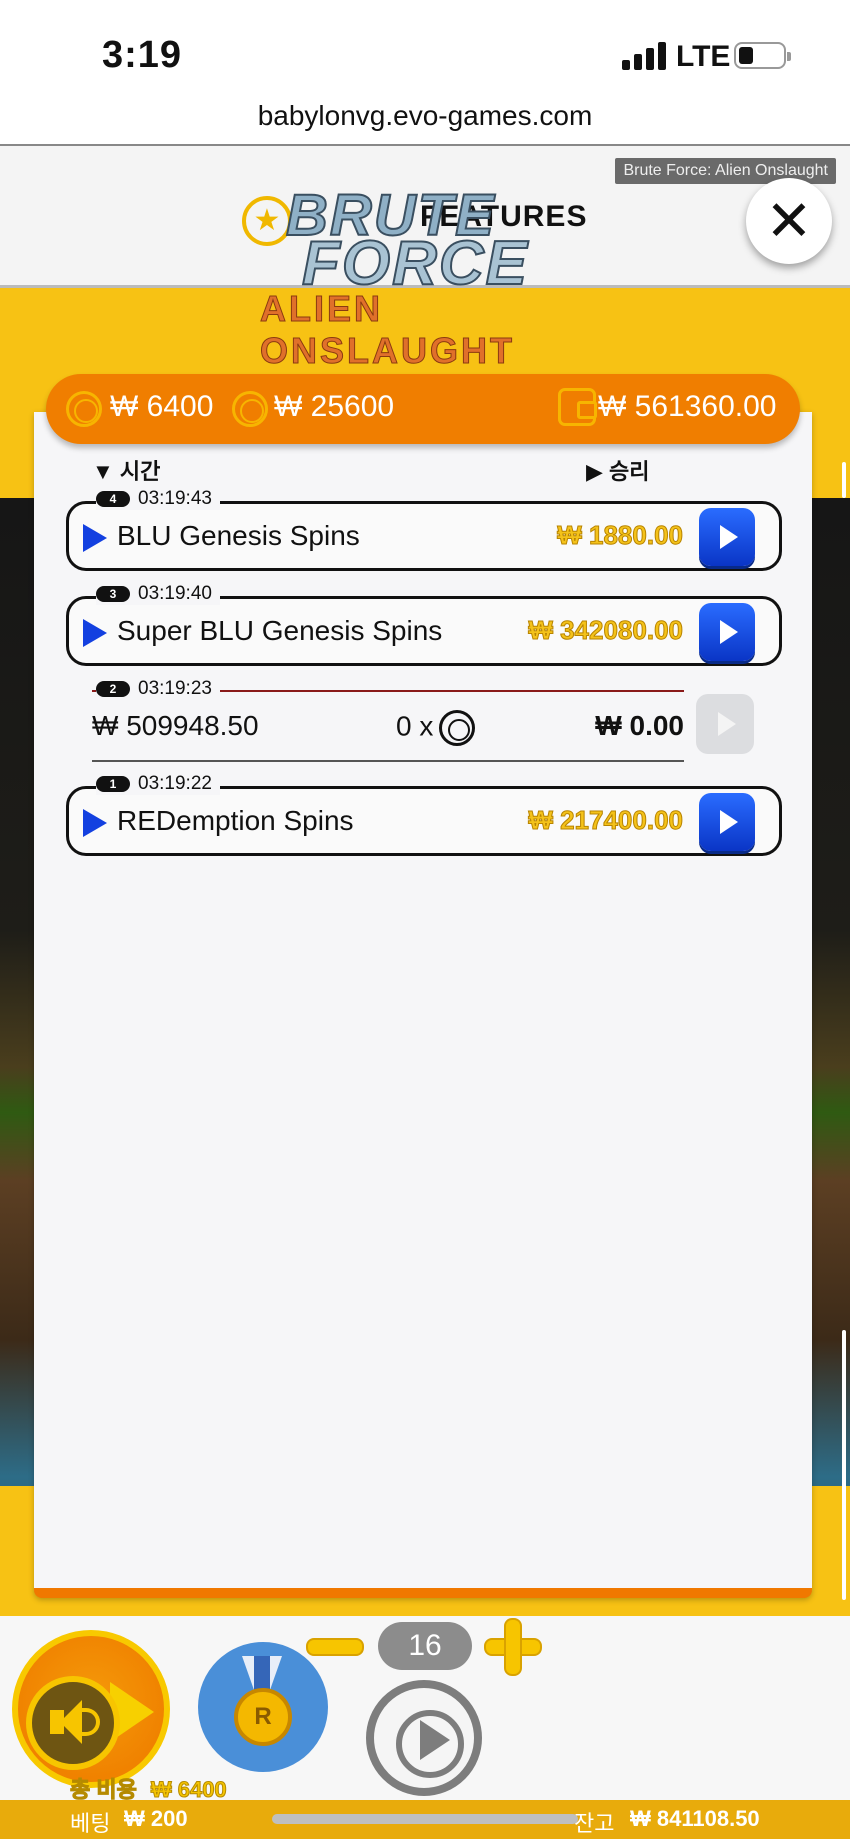 The height and width of the screenshot is (1839, 850). I want to click on sound-button, so click(73, 1723).